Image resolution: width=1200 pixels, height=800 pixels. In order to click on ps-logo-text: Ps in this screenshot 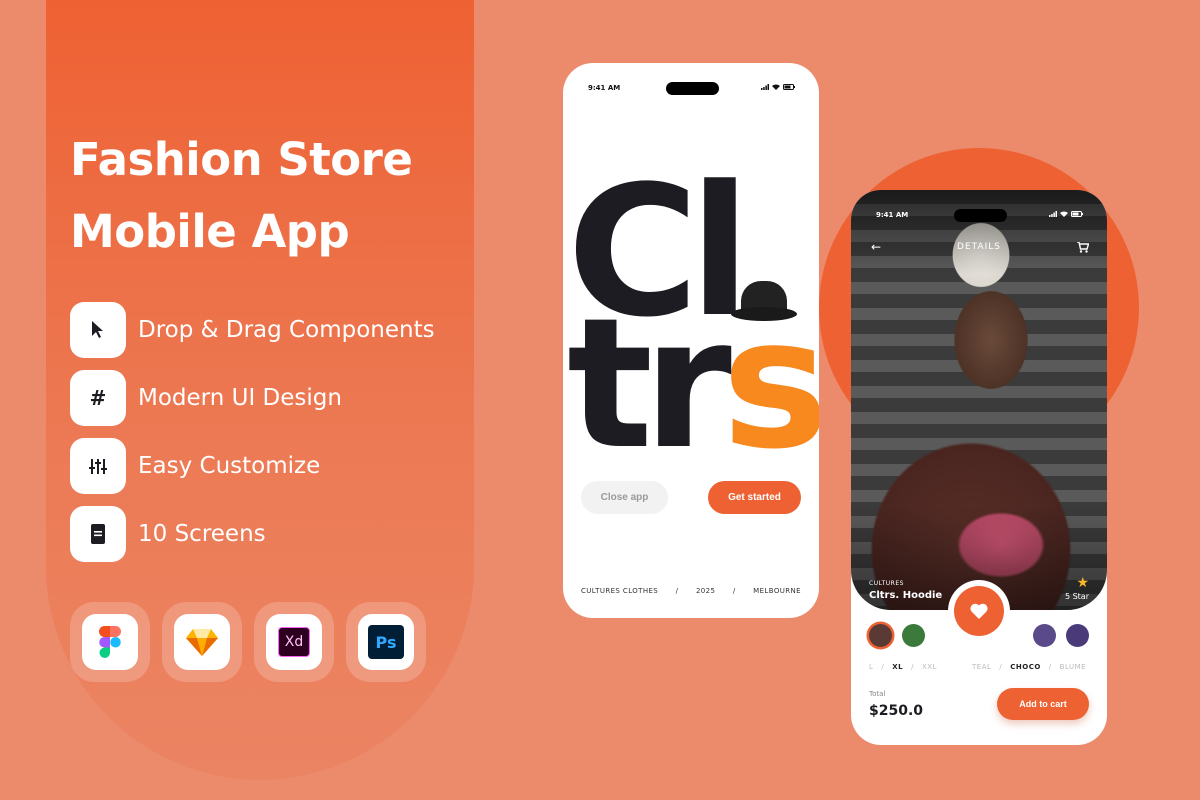, I will do `click(386, 642)`.